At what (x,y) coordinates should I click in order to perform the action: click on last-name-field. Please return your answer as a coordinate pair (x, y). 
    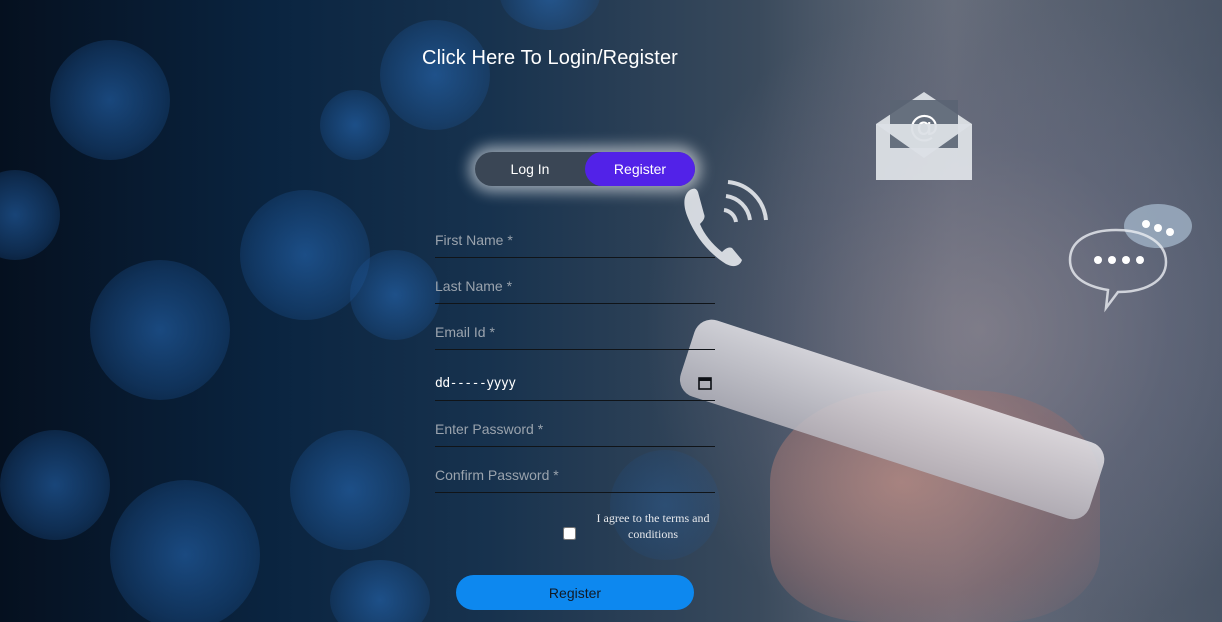
    Looking at the image, I should click on (575, 286).